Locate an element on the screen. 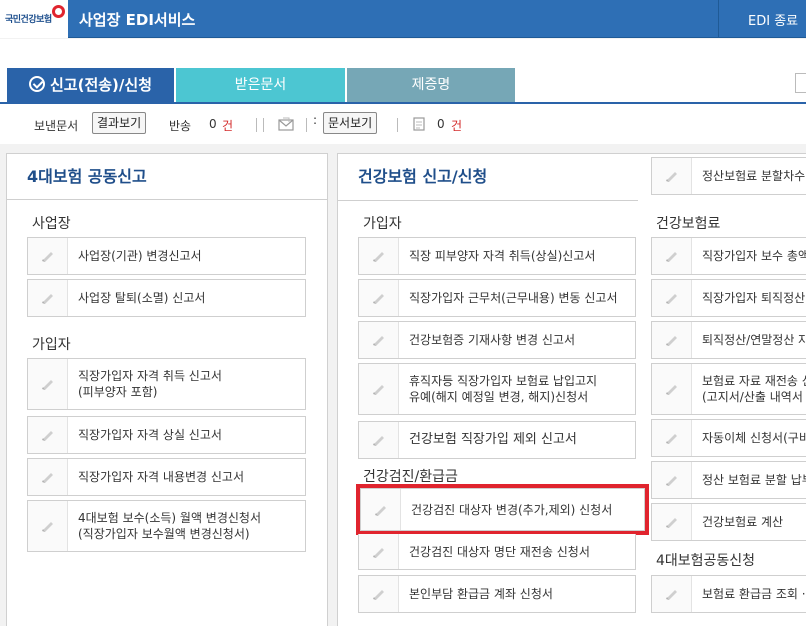 This screenshot has height=626, width=806. section-title-checkup-refund: 건강검진/환급금 is located at coordinates (410, 477).